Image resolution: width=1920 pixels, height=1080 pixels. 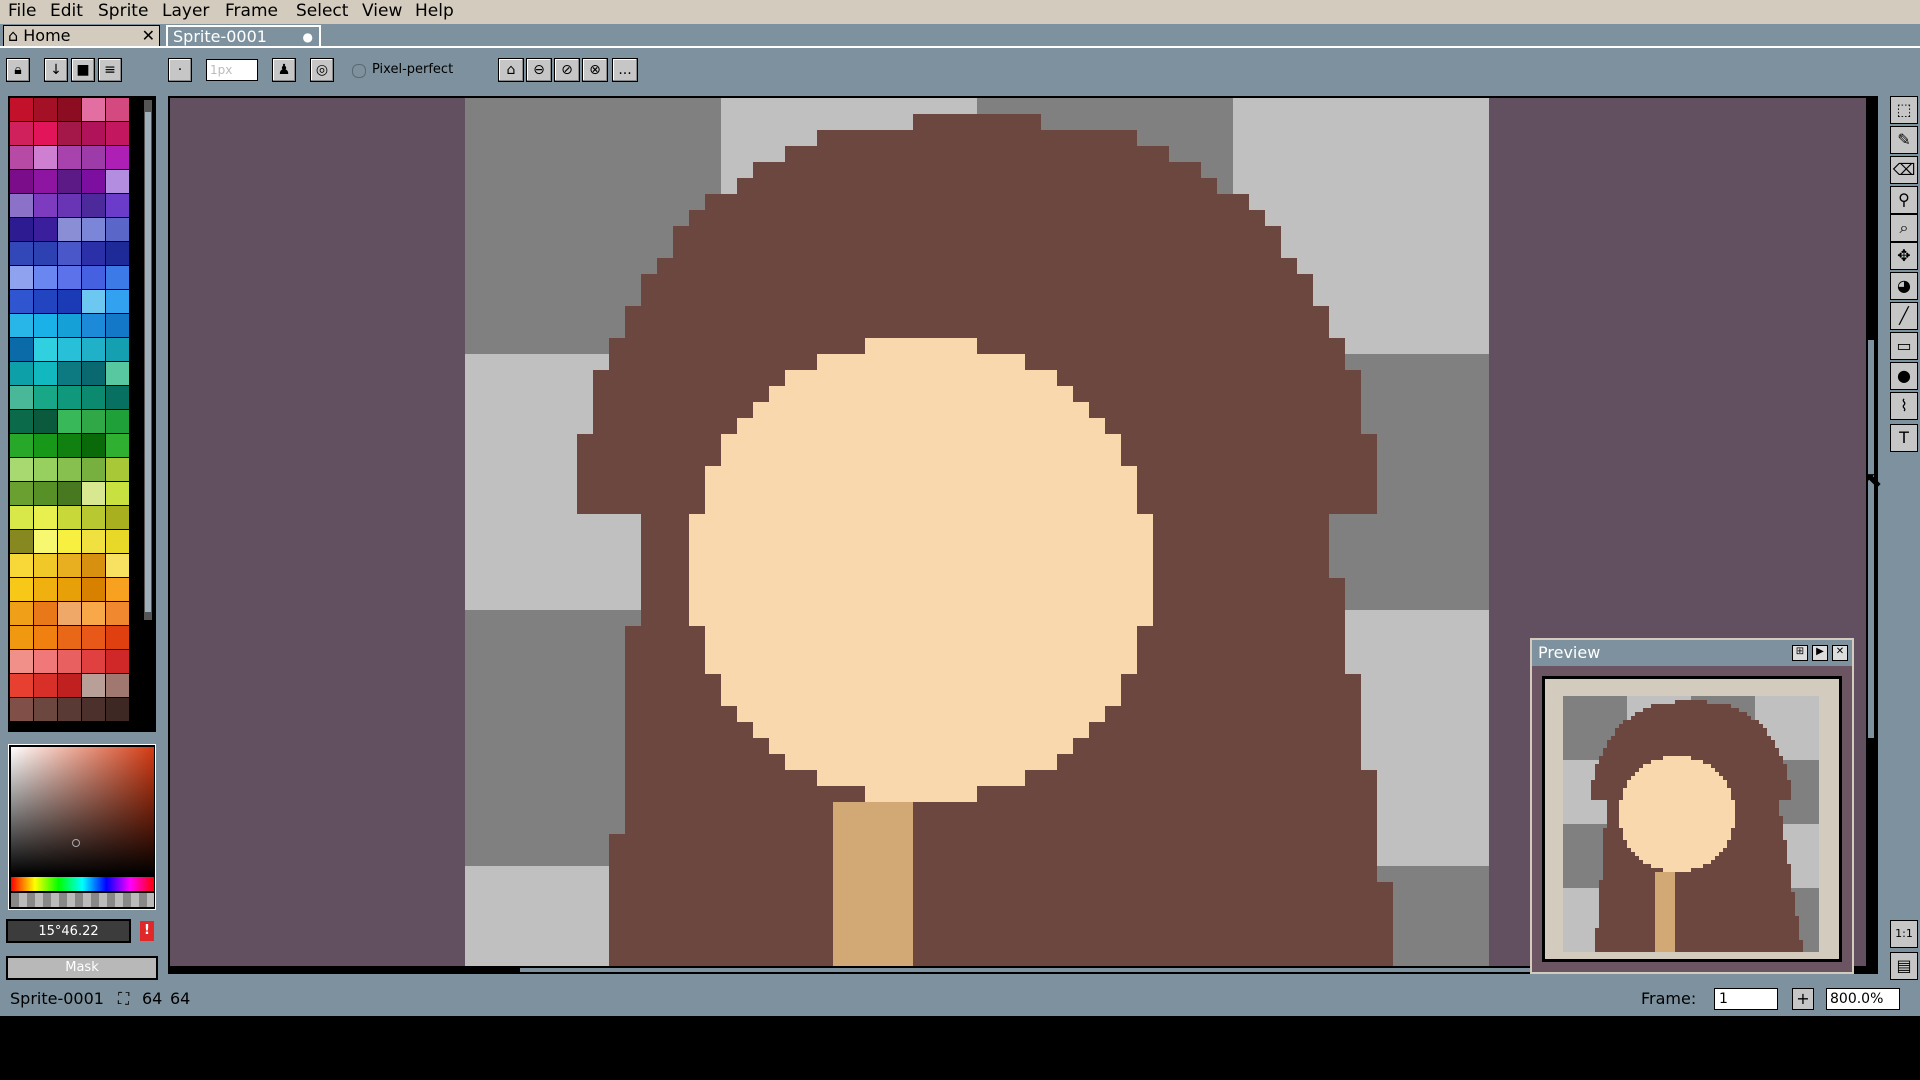 What do you see at coordinates (595, 70) in the screenshot?
I see `symmetry-both-icon: ⊗` at bounding box center [595, 70].